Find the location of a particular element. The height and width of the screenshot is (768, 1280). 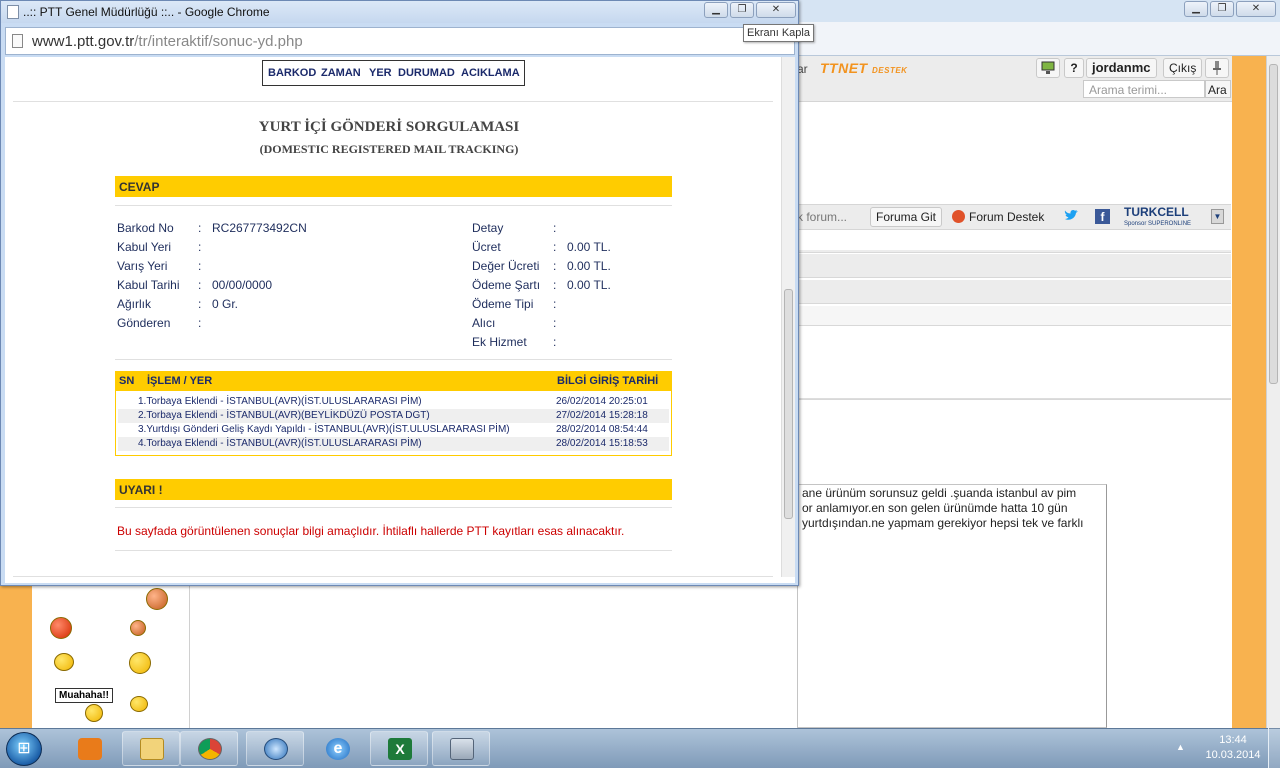

page-title: YURT İÇİ GÖNDERİ SORGULAMASI is located at coordinates (389, 127).